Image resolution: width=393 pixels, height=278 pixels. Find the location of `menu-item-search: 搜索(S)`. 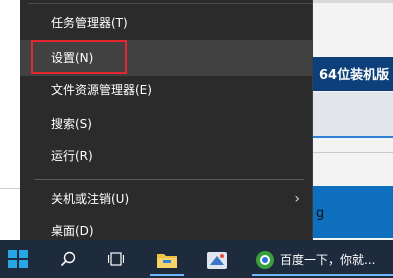

menu-item-search: 搜索(S) is located at coordinates (166, 124).